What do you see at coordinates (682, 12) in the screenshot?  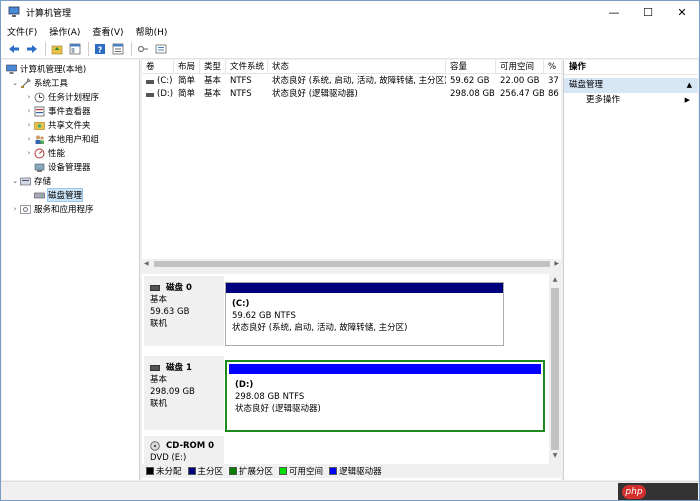 I see `close-button: ✕` at bounding box center [682, 12].